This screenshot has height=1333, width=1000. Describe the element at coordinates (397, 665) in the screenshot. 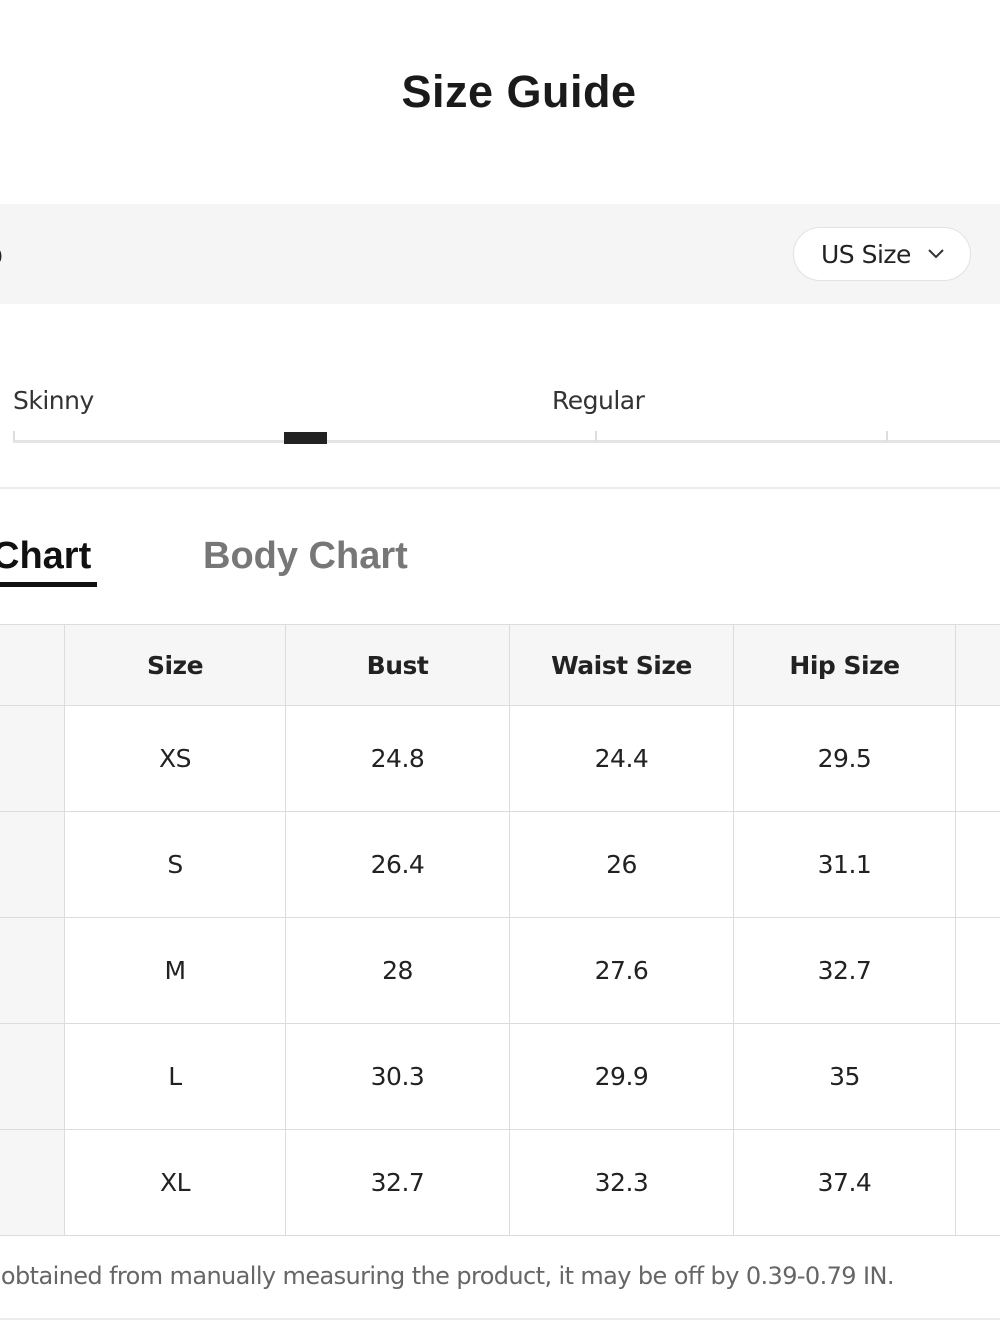

I see `table-header-cell: Bust` at that location.